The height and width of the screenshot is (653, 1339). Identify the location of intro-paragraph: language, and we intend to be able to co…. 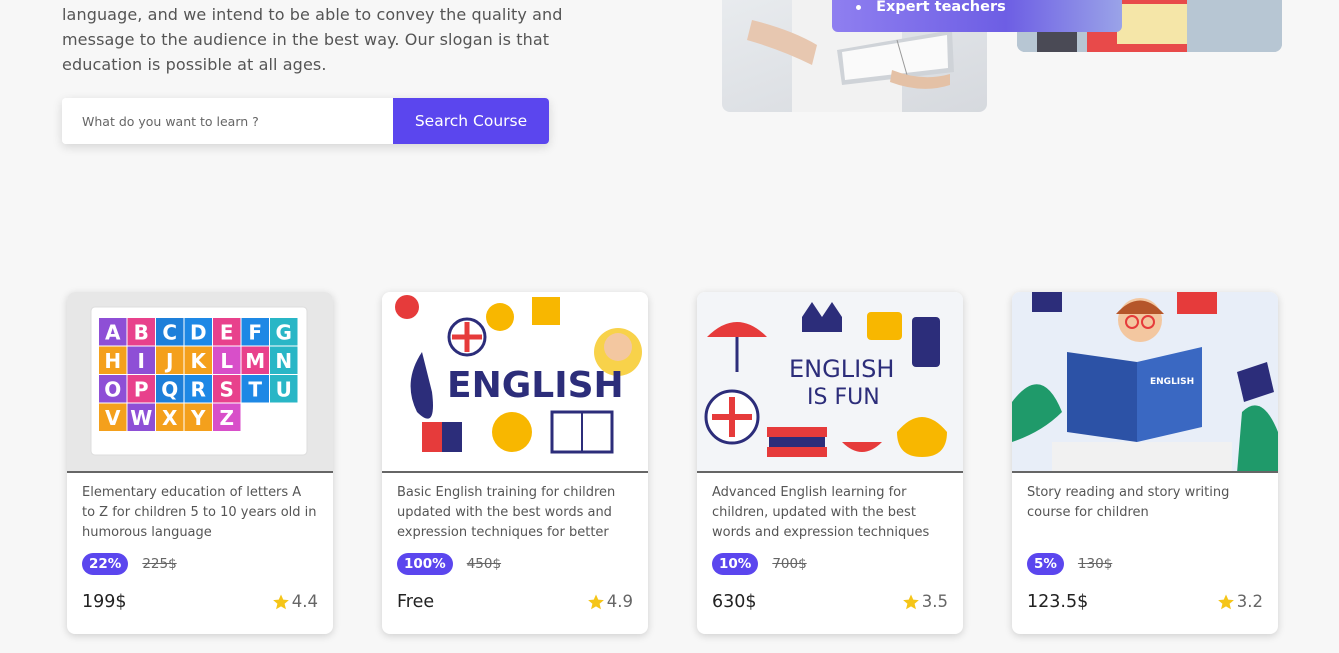
(332, 39).